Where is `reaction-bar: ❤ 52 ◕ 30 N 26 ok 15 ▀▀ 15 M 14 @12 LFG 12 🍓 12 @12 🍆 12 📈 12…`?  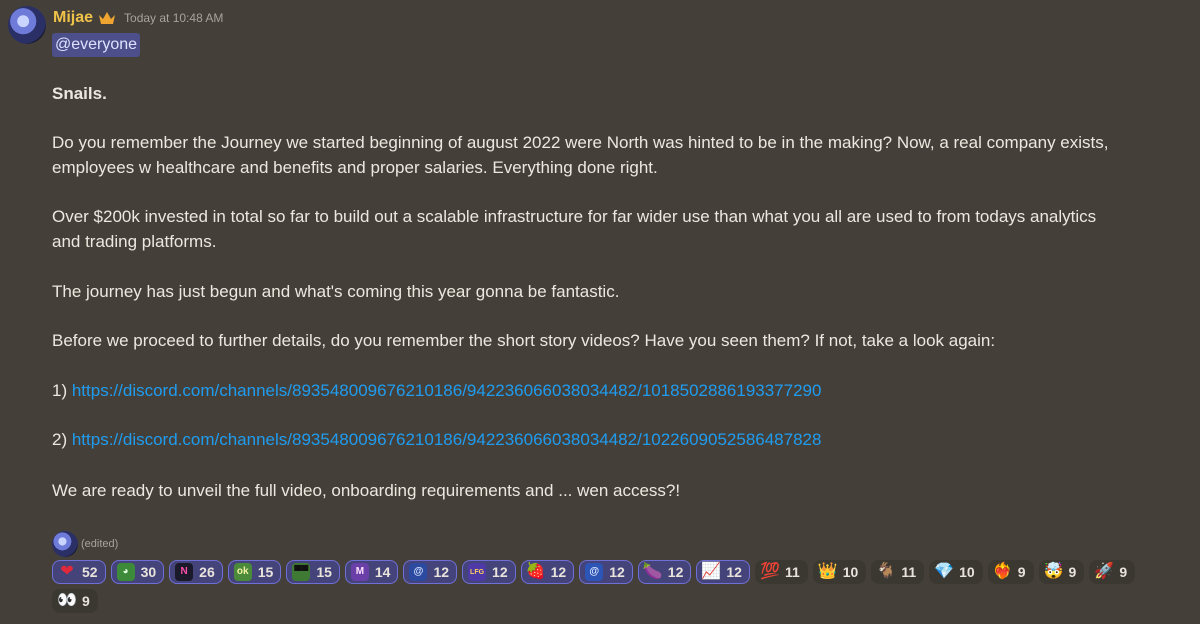 reaction-bar: ❤ 52 ◕ 30 N 26 ok 15 ▀▀ 15 M 14 @12 LFG 12 🍓 12 @12 🍆 12 📈 12… is located at coordinates (602, 586).